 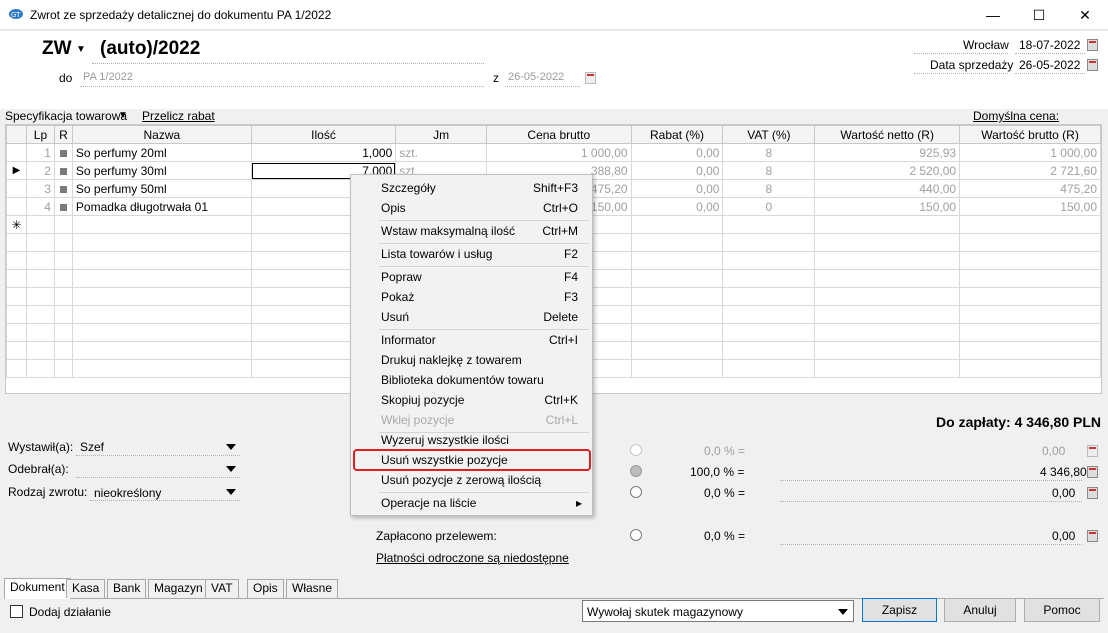 What do you see at coordinates (471, 297) in the screenshot?
I see `menu-item-show: Pokaż F3` at bounding box center [471, 297].